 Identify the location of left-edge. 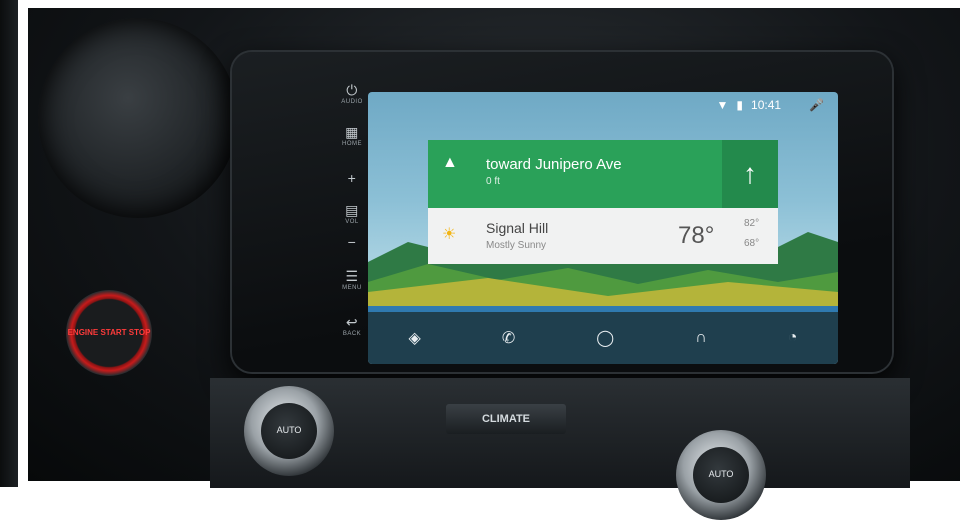
(9, 243).